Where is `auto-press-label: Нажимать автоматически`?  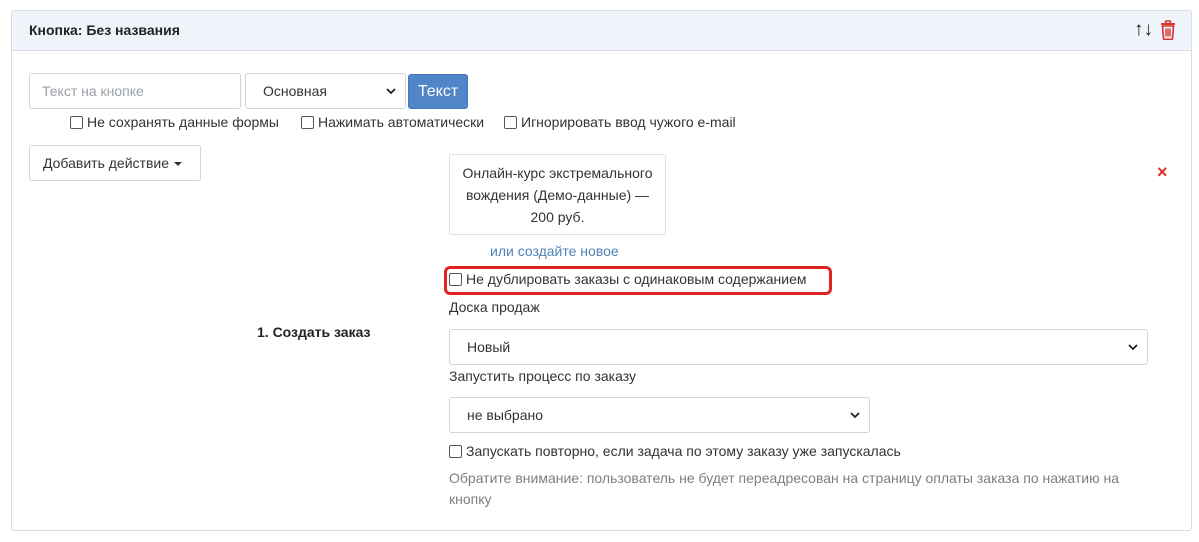
auto-press-label: Нажимать автоматически is located at coordinates (401, 122).